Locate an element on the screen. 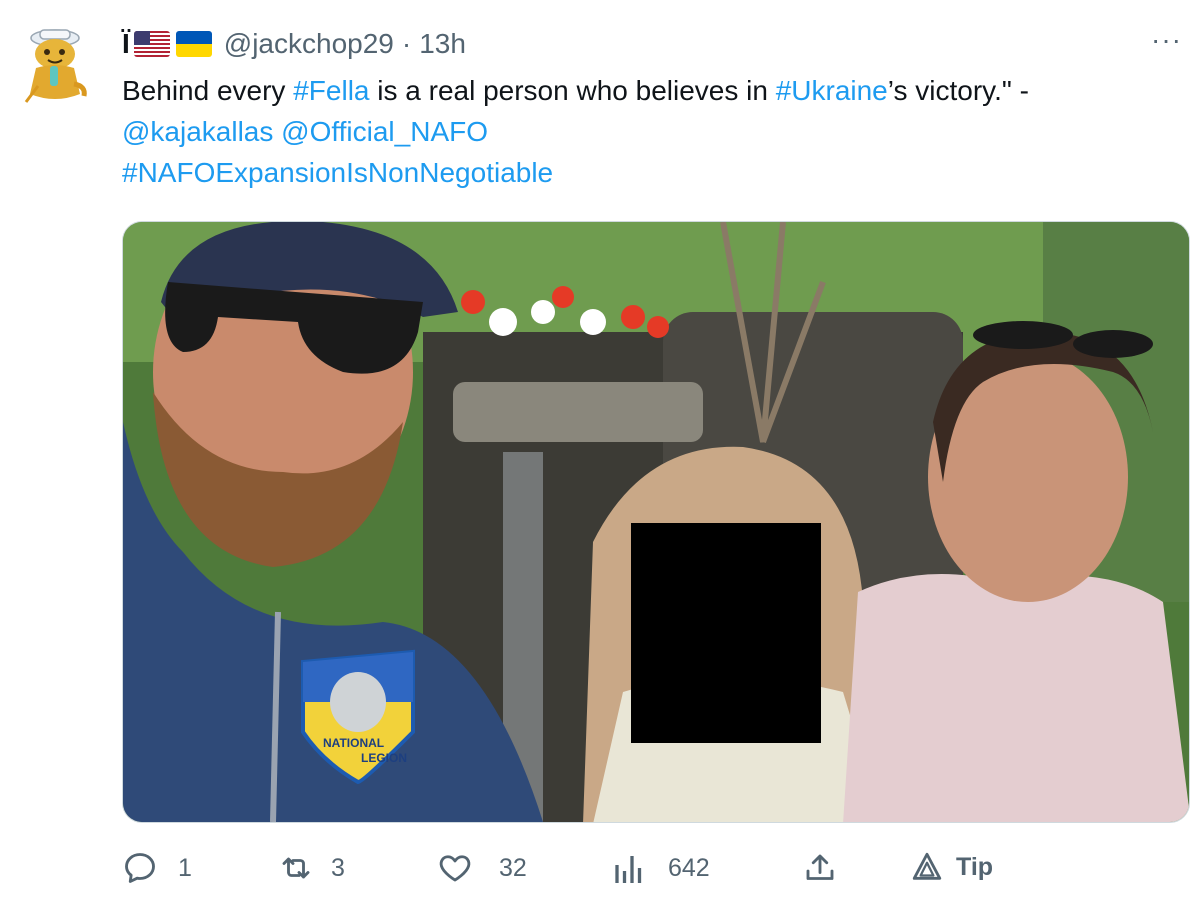  patch-text-line1: NATIONAL is located at coordinates (353, 743).